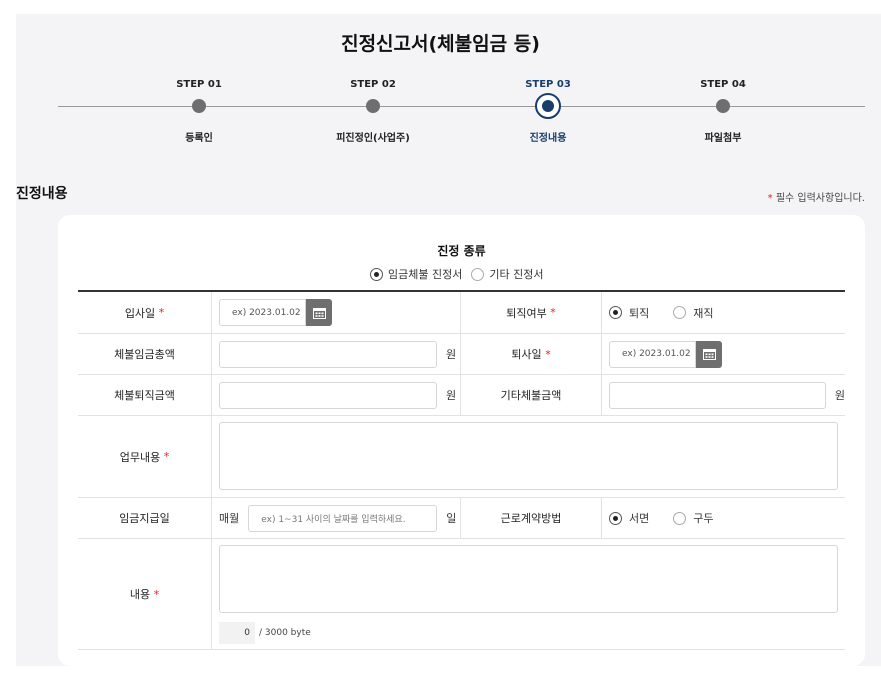  Describe the element at coordinates (680, 312) in the screenshot. I see `employed-radio` at that location.